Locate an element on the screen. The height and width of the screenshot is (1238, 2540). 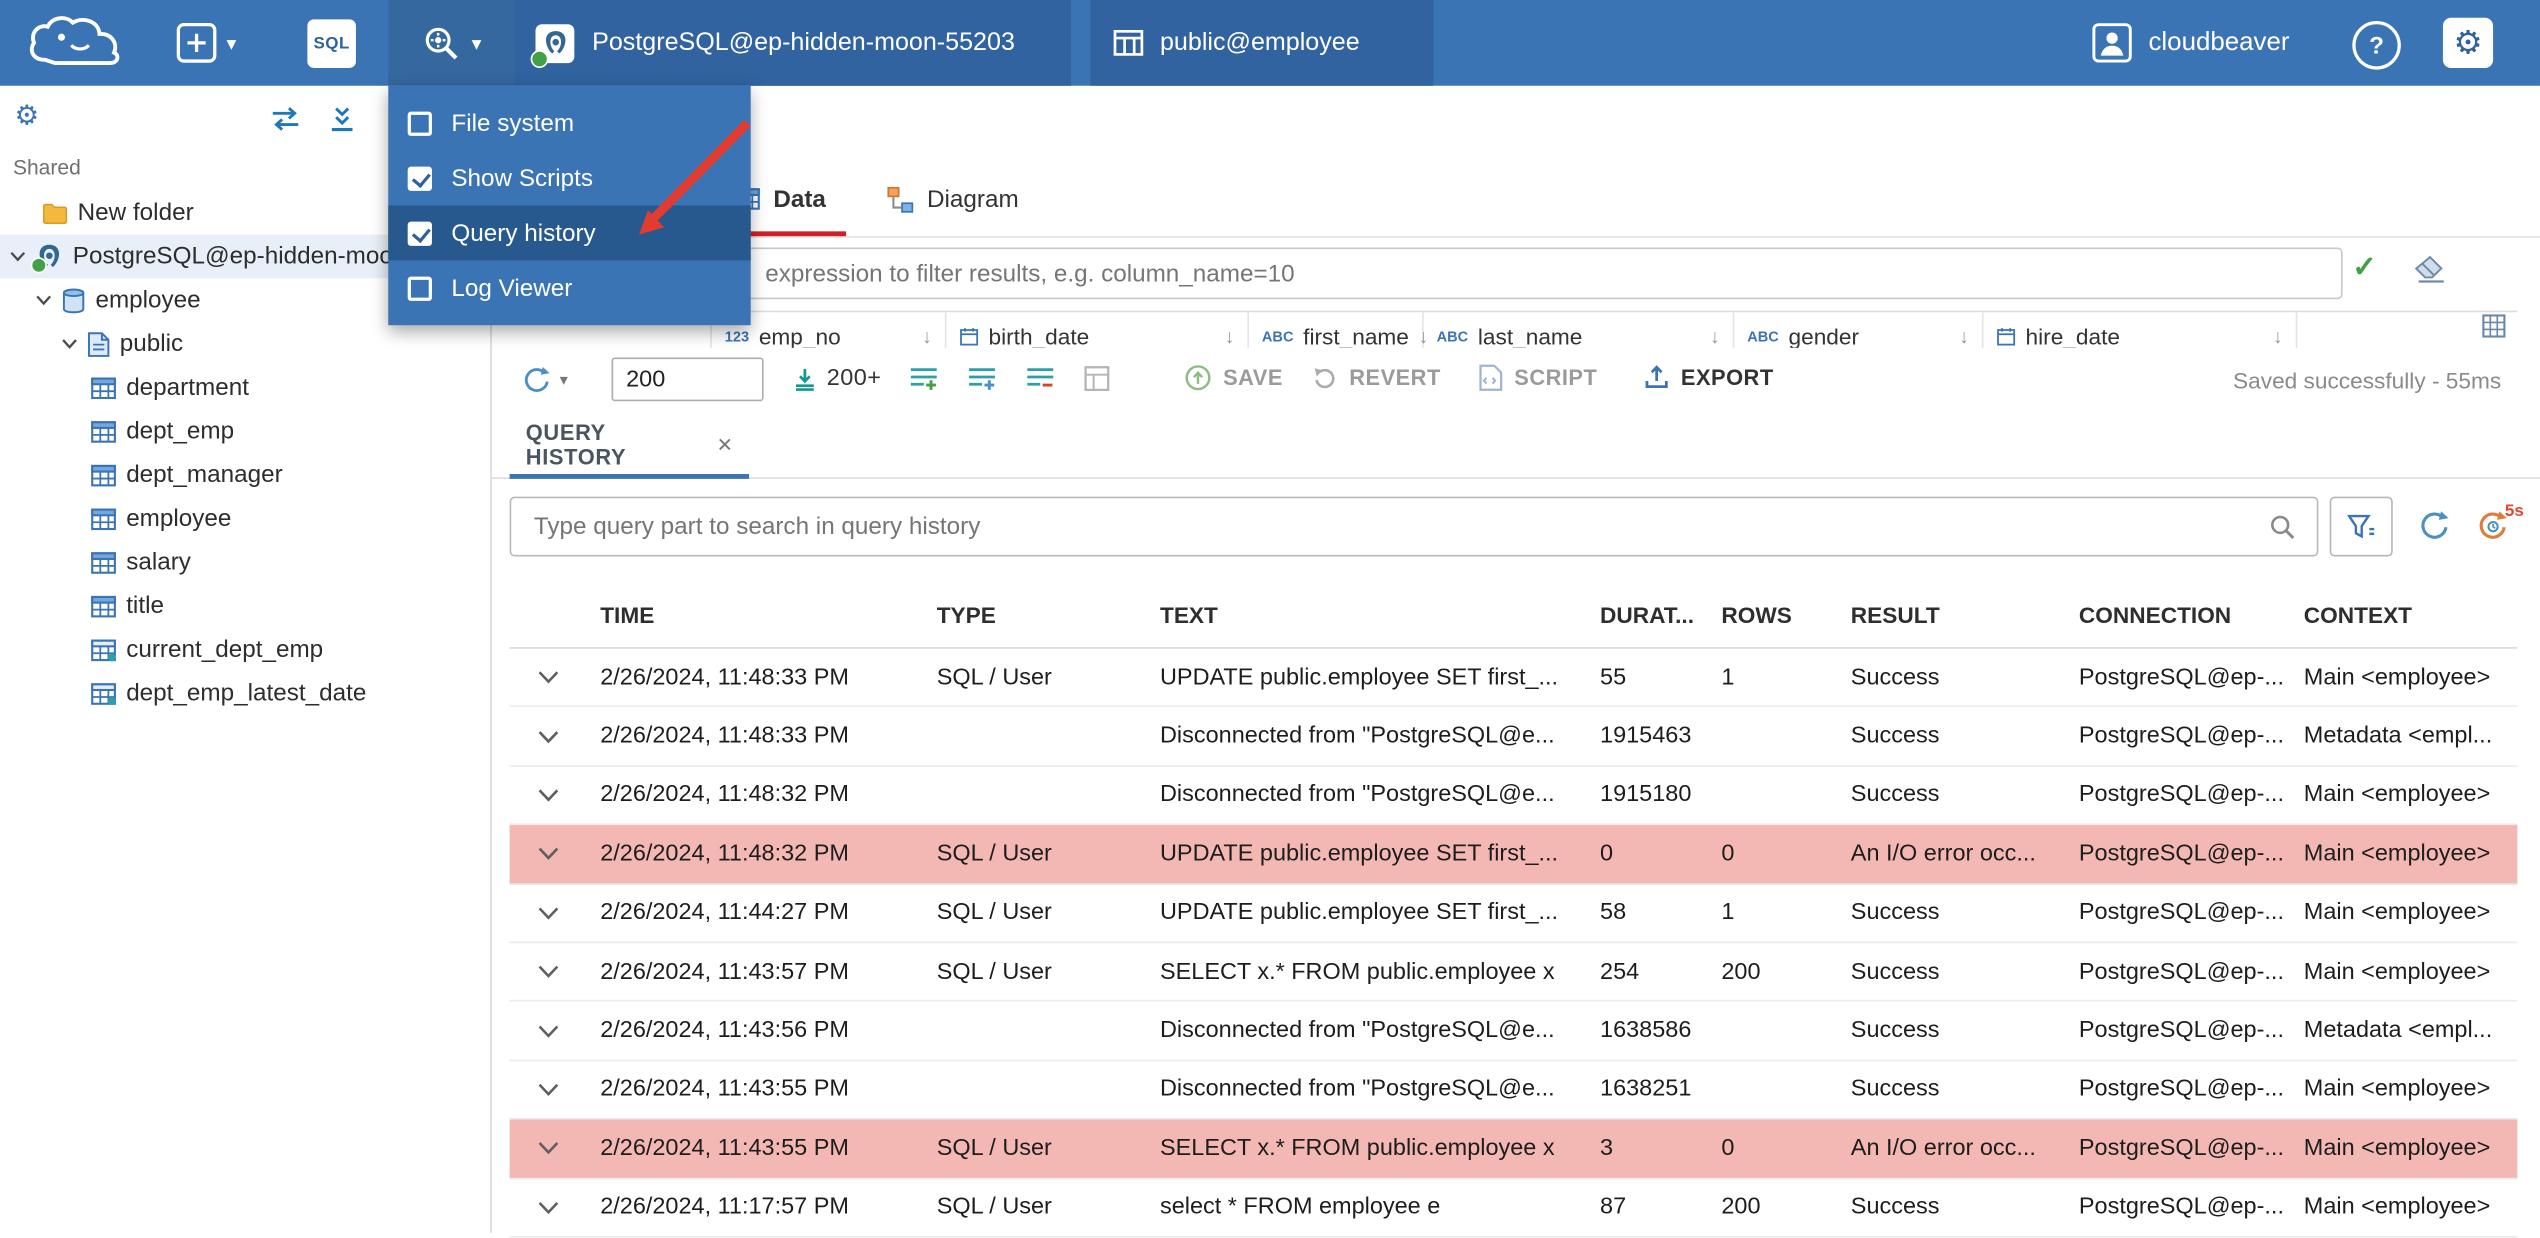
tab-query-history: QUERY HISTORY ✕ is located at coordinates (629, 445).